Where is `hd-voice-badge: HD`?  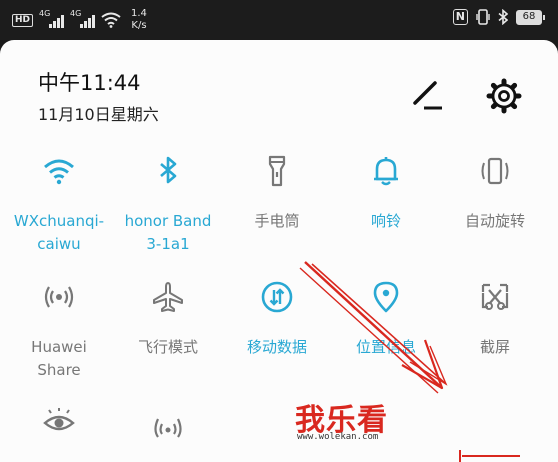 hd-voice-badge: HD is located at coordinates (23, 20).